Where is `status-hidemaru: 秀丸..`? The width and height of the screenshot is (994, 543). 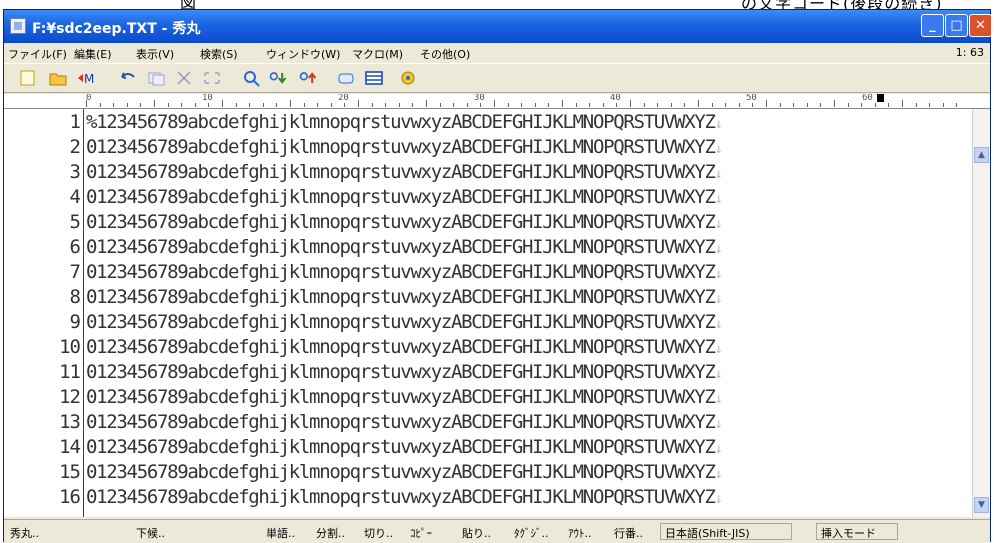 status-hidemaru: 秀丸.. is located at coordinates (24, 533).